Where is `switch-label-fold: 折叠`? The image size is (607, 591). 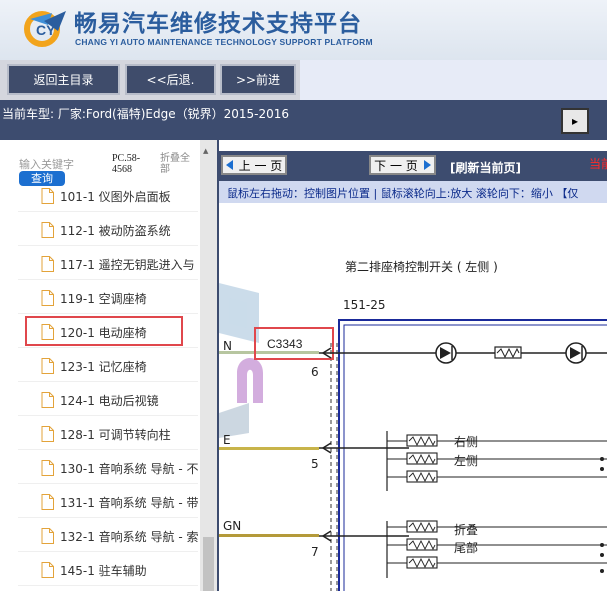
switch-label-fold: 折叠 is located at coordinates (466, 530).